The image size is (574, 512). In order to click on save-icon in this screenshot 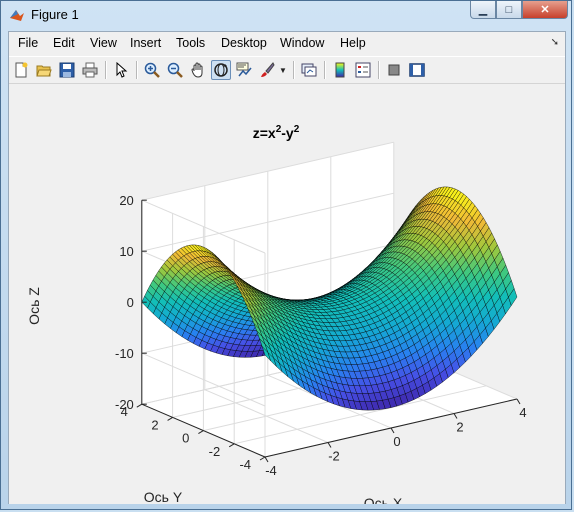, I will do `click(67, 70)`.